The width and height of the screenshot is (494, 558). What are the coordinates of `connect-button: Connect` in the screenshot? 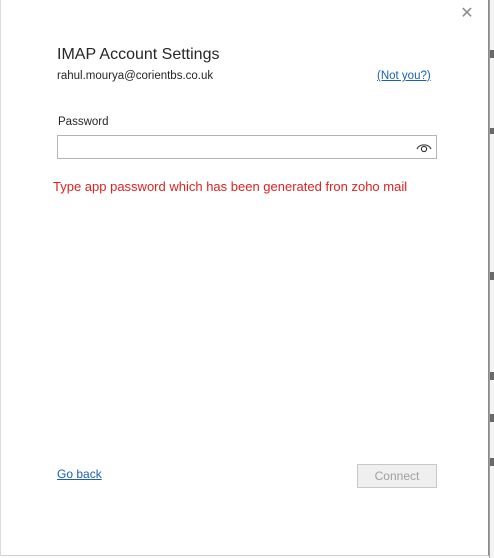 It's located at (397, 476).